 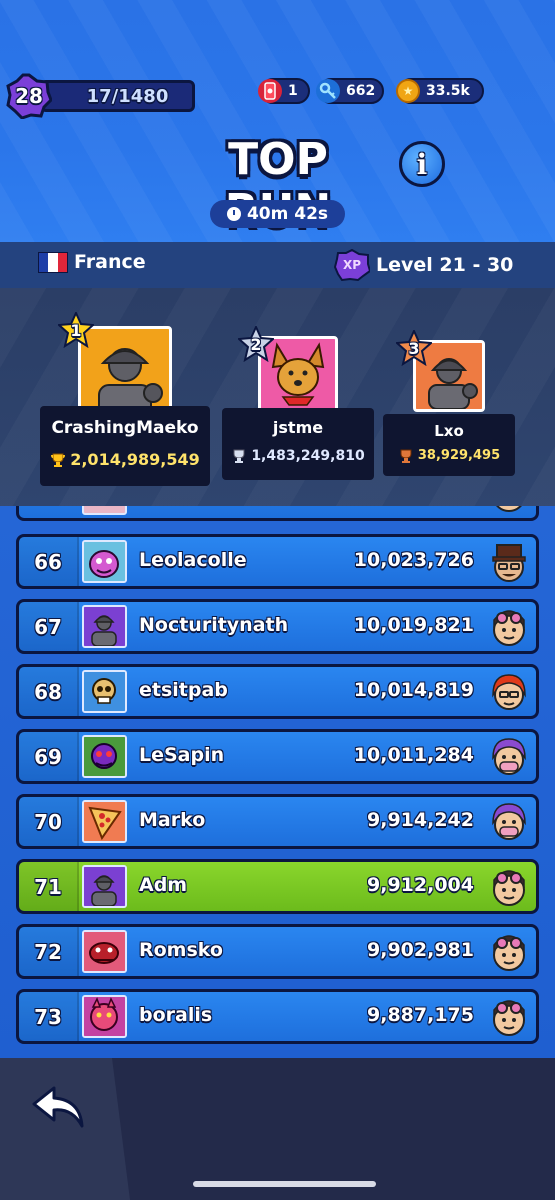 I want to click on rank-2-number: 2, so click(x=256, y=344).